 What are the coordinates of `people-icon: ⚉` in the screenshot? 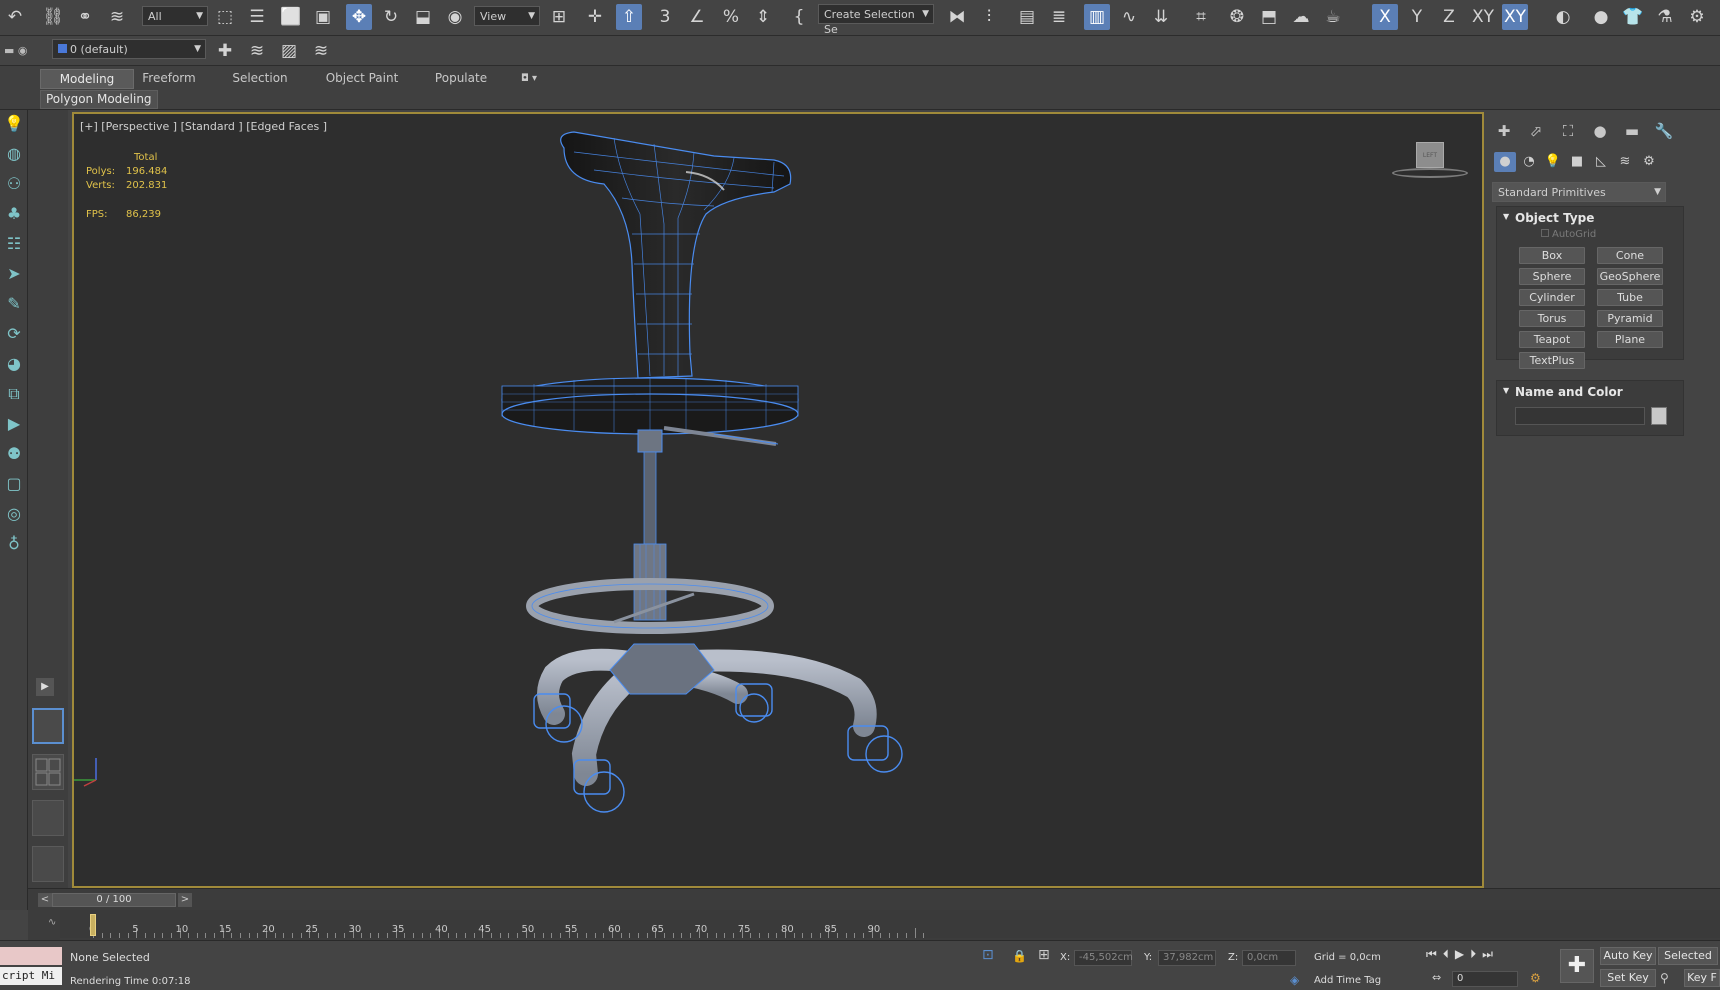 It's located at (14, 454).